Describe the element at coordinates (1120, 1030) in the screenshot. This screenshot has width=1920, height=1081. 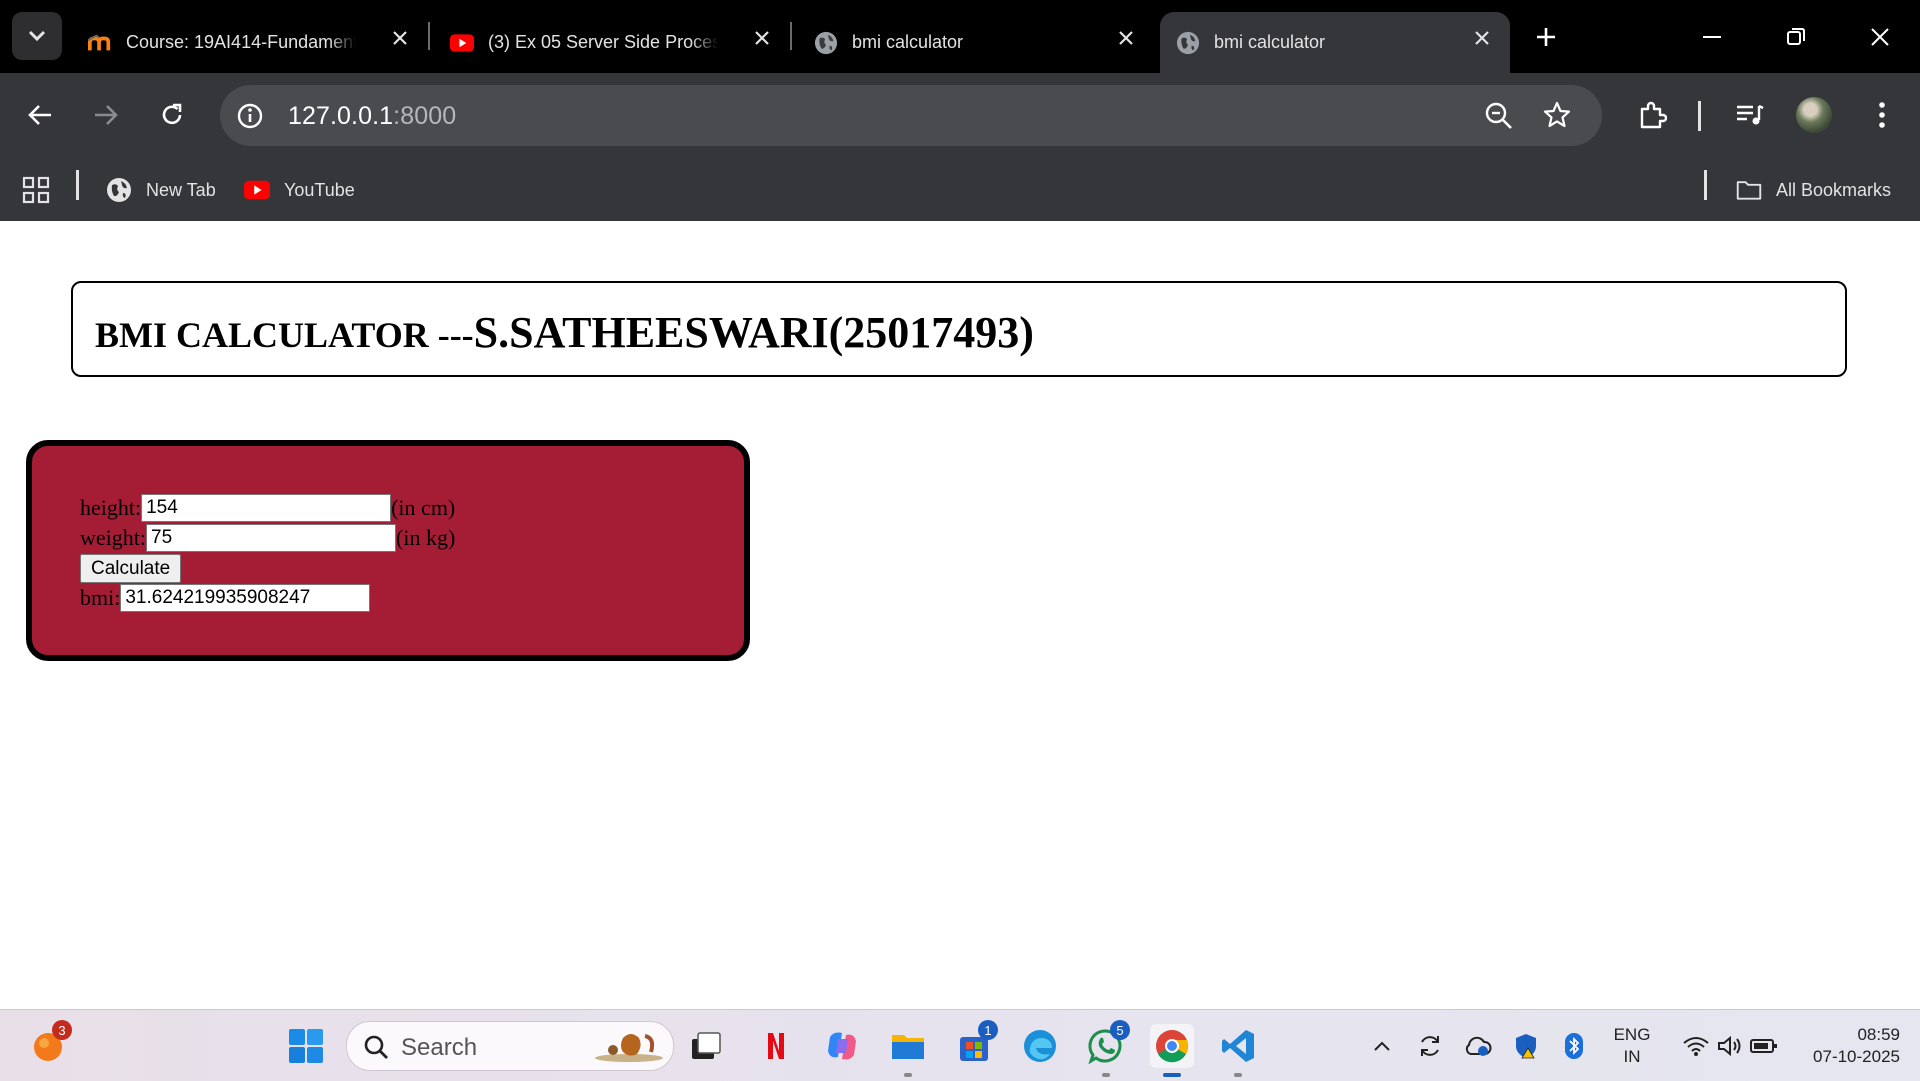
I see `whatsapp-badge: 5` at that location.